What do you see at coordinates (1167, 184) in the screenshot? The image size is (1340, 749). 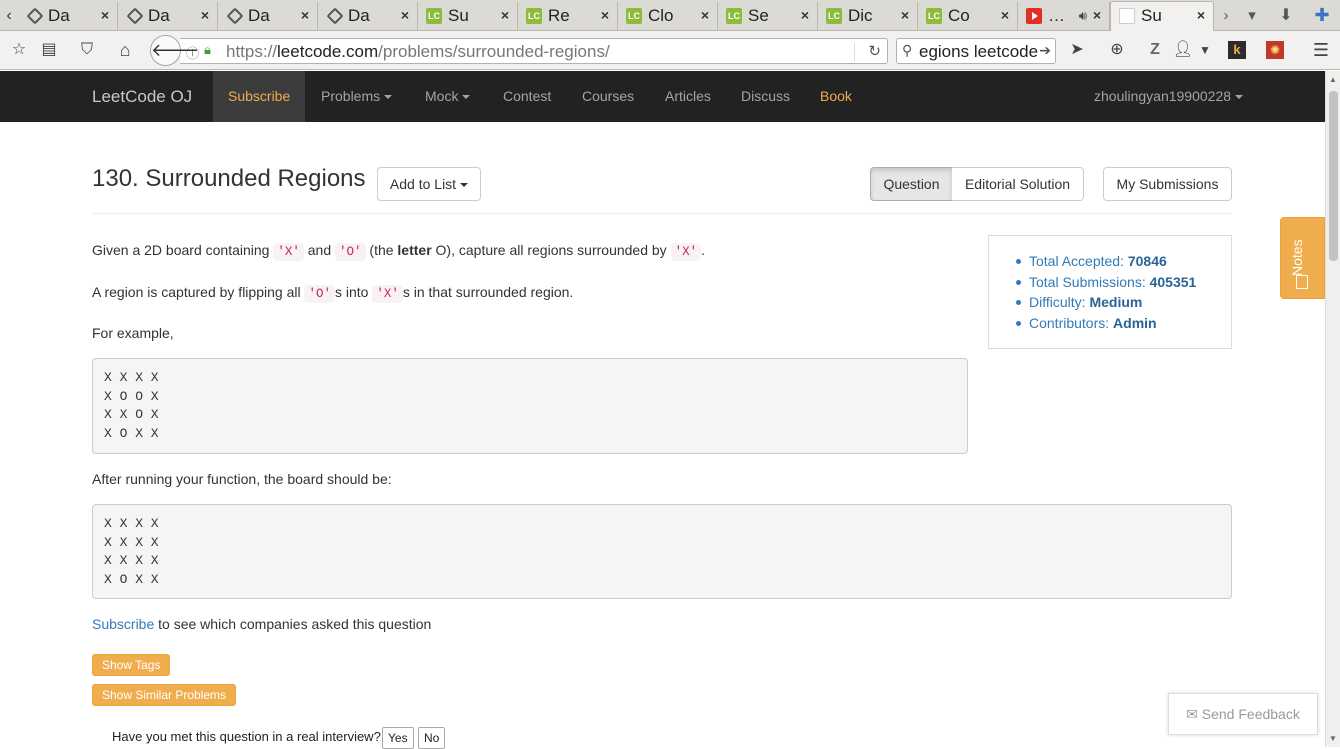 I see `my-submissions-button: My Submissions` at bounding box center [1167, 184].